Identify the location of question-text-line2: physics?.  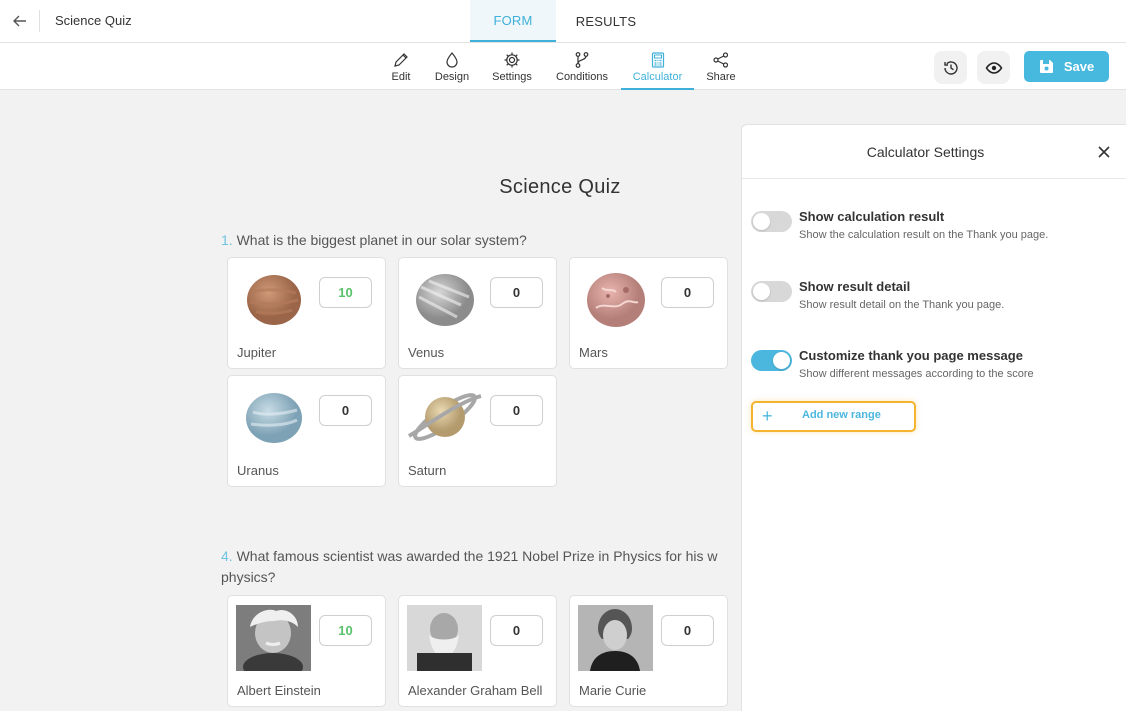
(248, 577).